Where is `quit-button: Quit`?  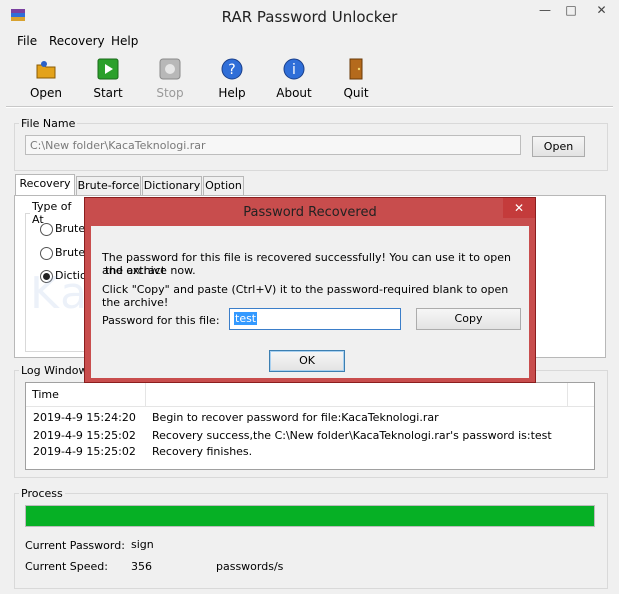
quit-button: Quit is located at coordinates (356, 79).